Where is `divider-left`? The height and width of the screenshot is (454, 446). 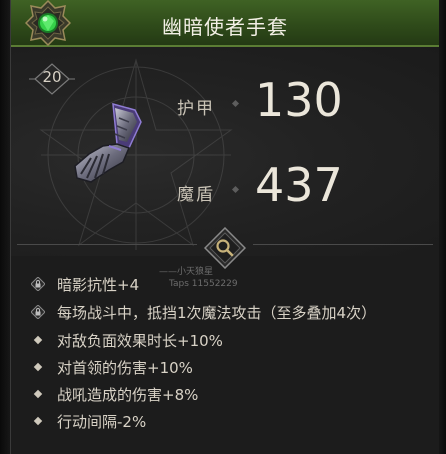
divider-left is located at coordinates (107, 244).